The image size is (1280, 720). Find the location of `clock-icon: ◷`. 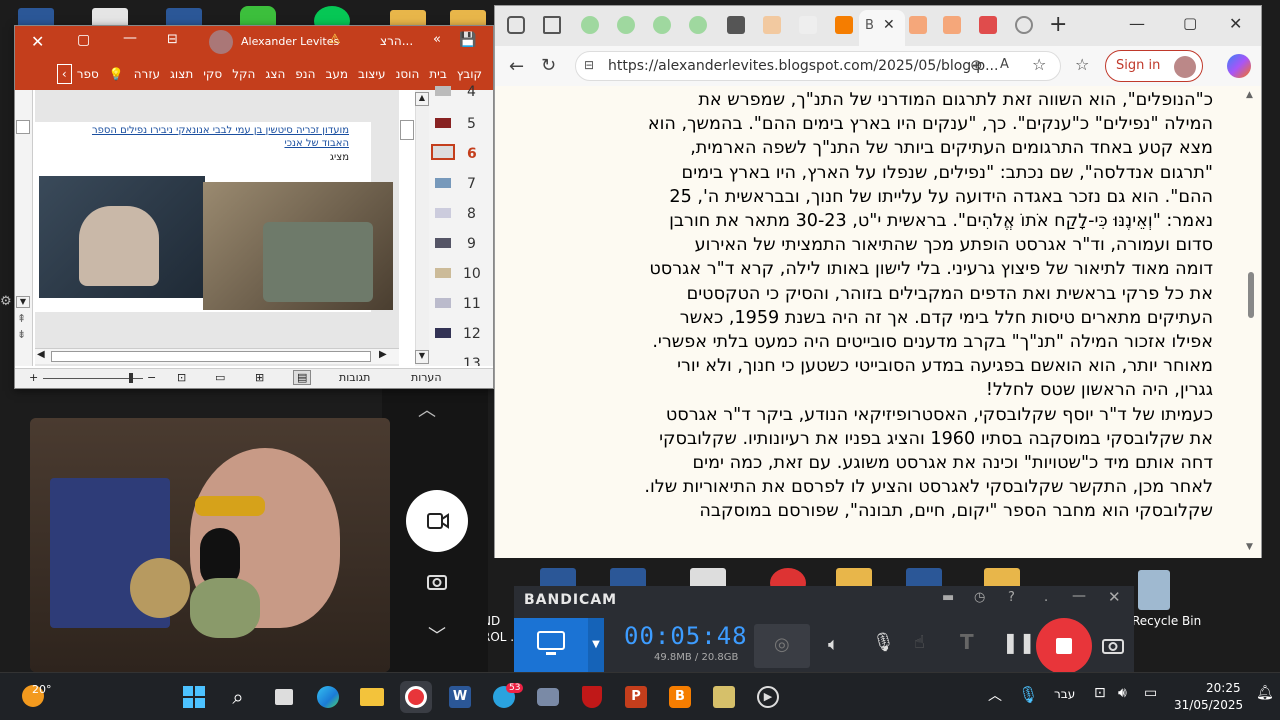

clock-icon: ◷ is located at coordinates (979, 597).